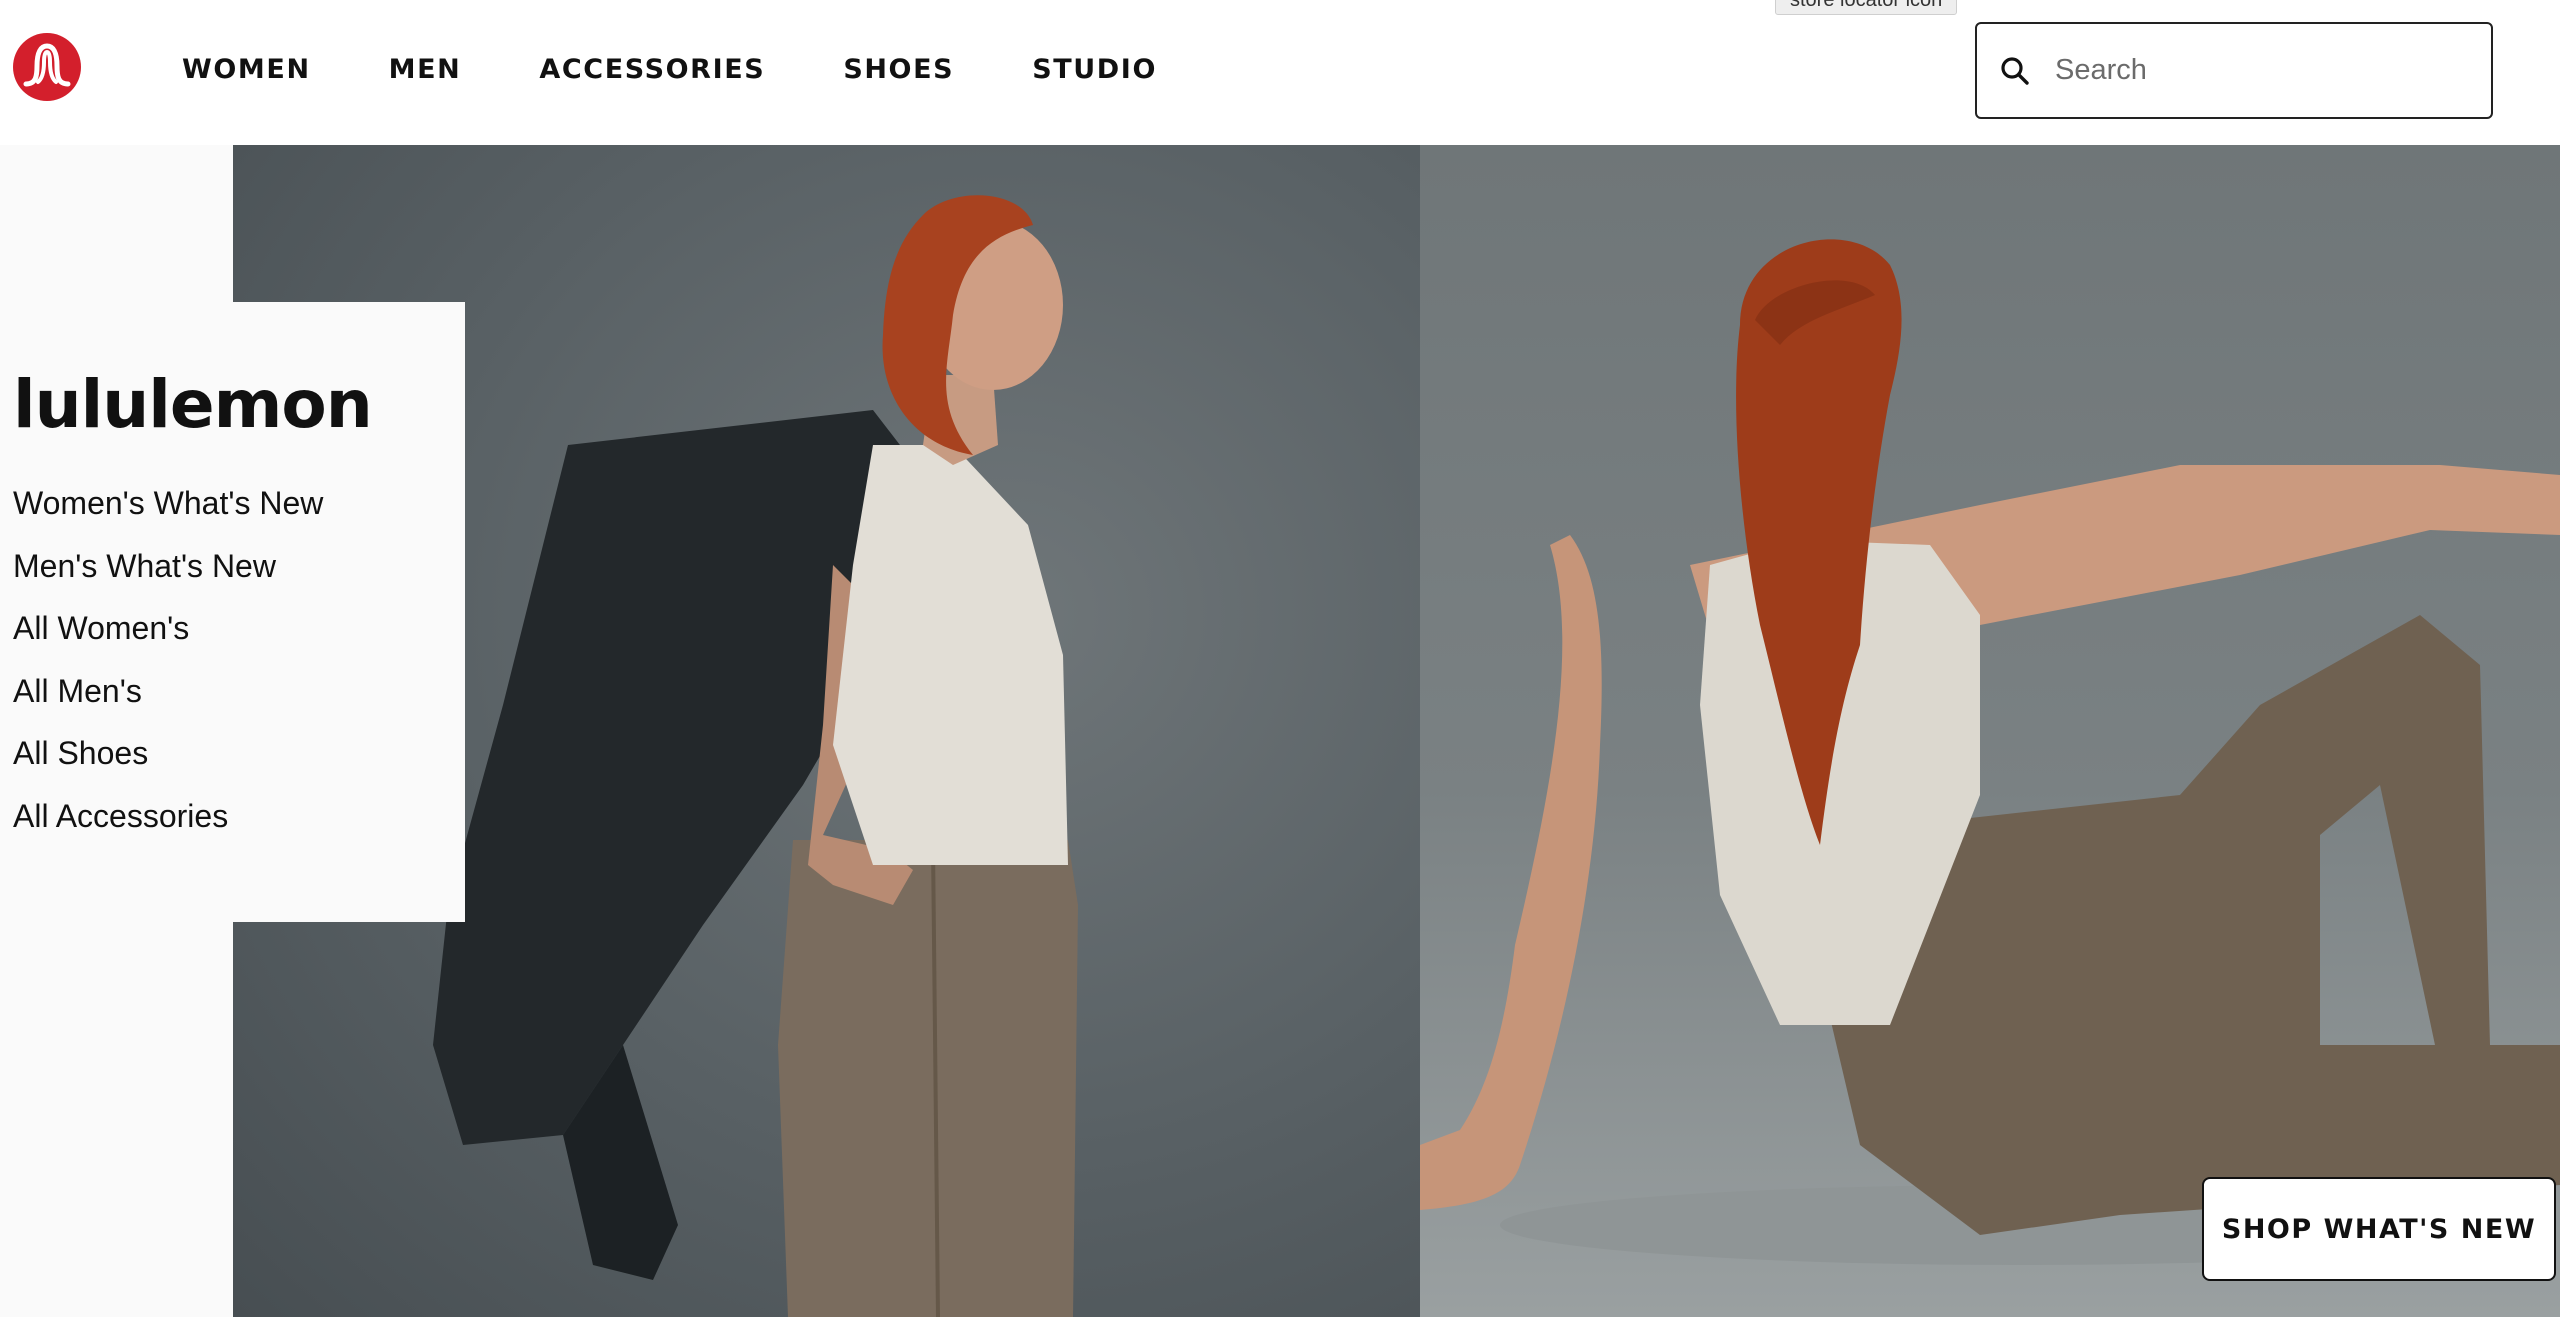 The image size is (2560, 1317). What do you see at coordinates (652, 70) in the screenshot?
I see `nav-accessories: ACCESSORIES` at bounding box center [652, 70].